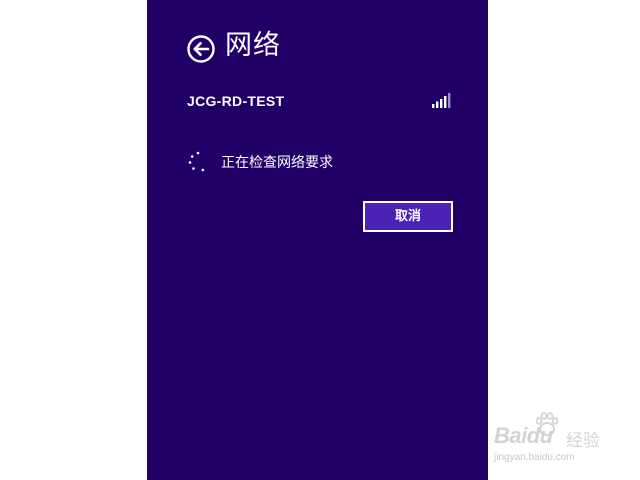  What do you see at coordinates (408, 216) in the screenshot?
I see `cancel-button: 取消` at bounding box center [408, 216].